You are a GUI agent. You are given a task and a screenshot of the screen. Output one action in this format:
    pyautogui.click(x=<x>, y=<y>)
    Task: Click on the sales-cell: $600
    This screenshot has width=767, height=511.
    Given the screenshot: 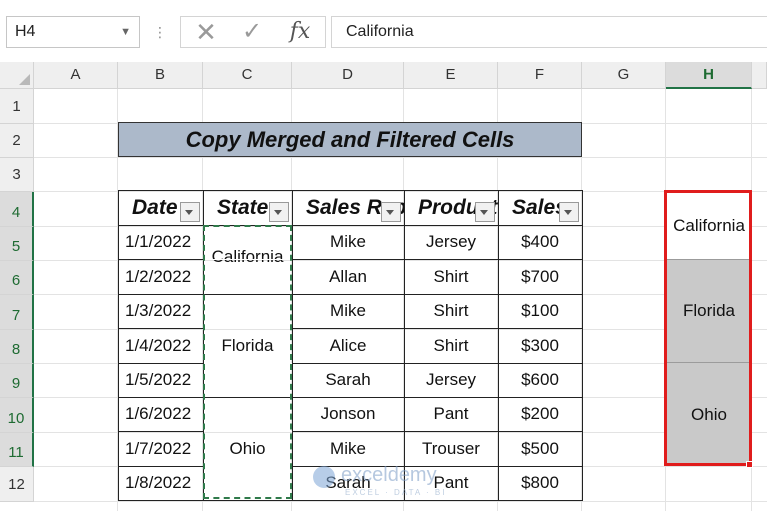 What is the action you would take?
    pyautogui.click(x=540, y=380)
    